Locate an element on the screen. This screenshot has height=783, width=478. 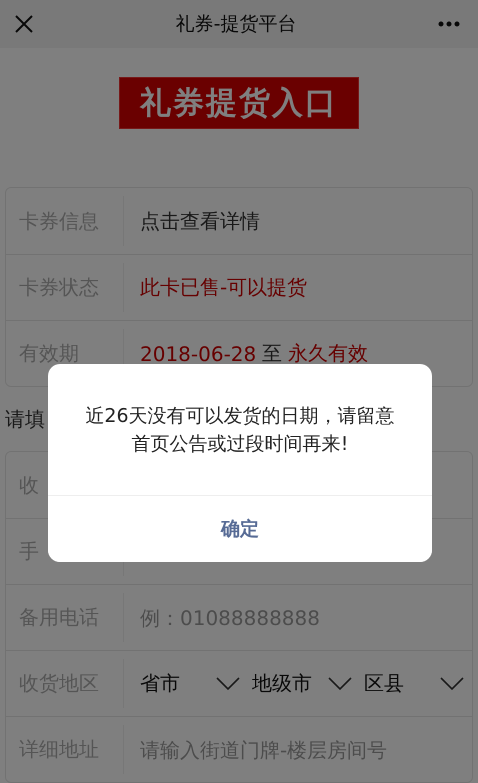
value-text: 至 is located at coordinates (272, 353).